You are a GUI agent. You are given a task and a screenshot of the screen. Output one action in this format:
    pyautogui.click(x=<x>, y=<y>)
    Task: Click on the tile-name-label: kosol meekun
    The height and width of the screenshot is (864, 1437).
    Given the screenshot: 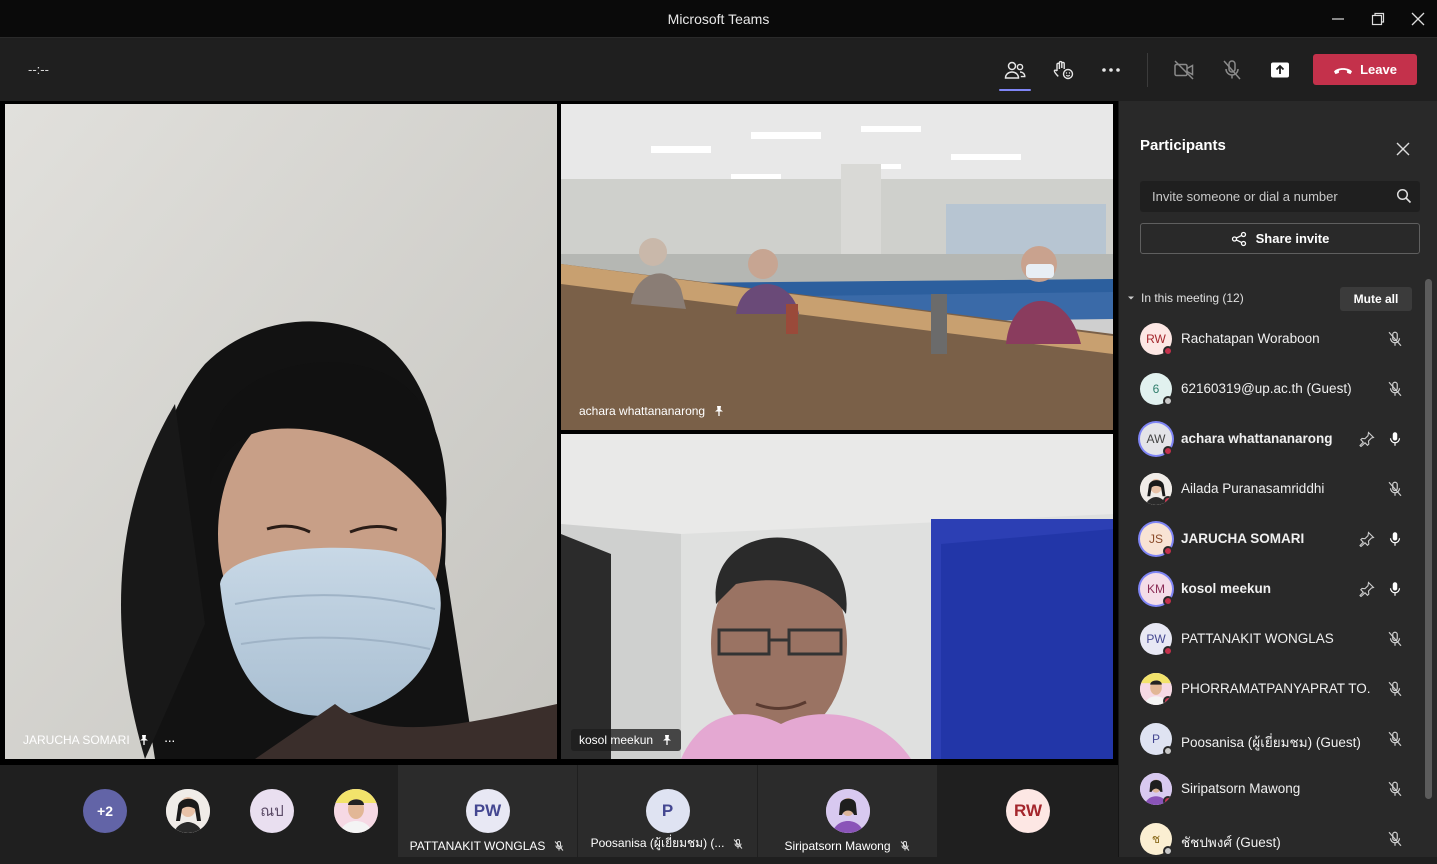 What is the action you would take?
    pyautogui.click(x=626, y=740)
    